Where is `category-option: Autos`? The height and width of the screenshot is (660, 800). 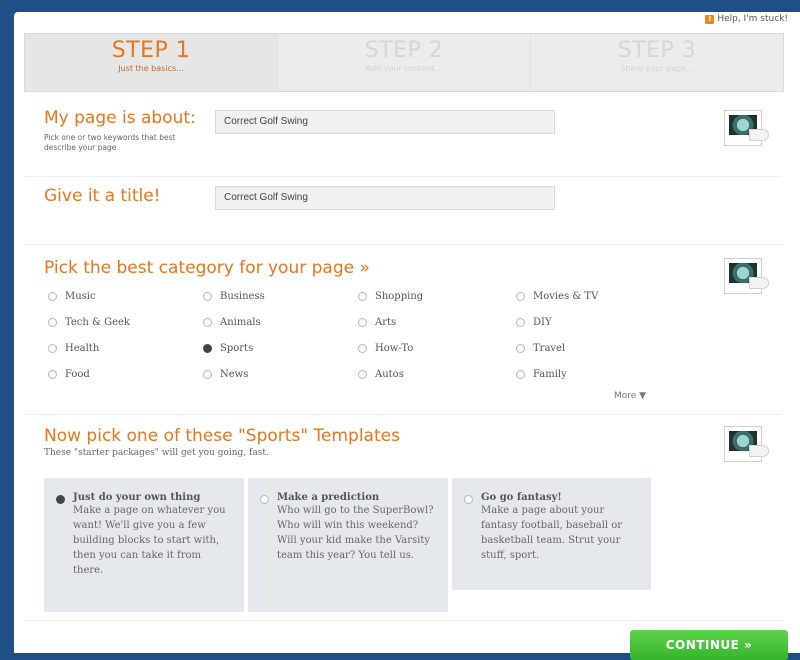
category-option: Autos is located at coordinates (437, 374).